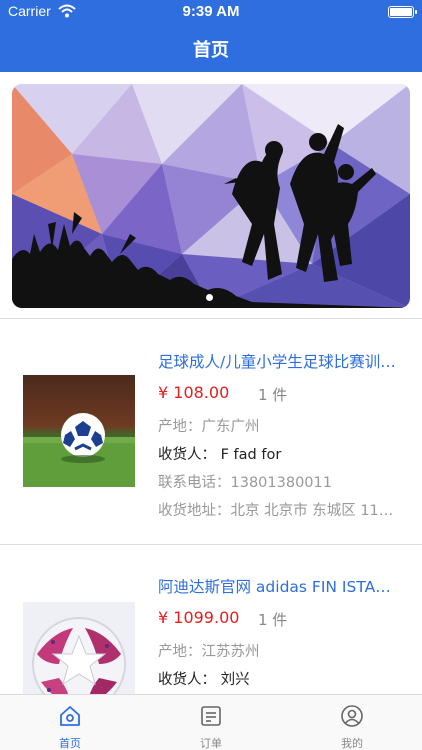 Image resolution: width=422 pixels, height=750 pixels. Describe the element at coordinates (277, 361) in the screenshot. I see `product-title: 足球成人/儿童小学生足球比赛训练用球` at that location.